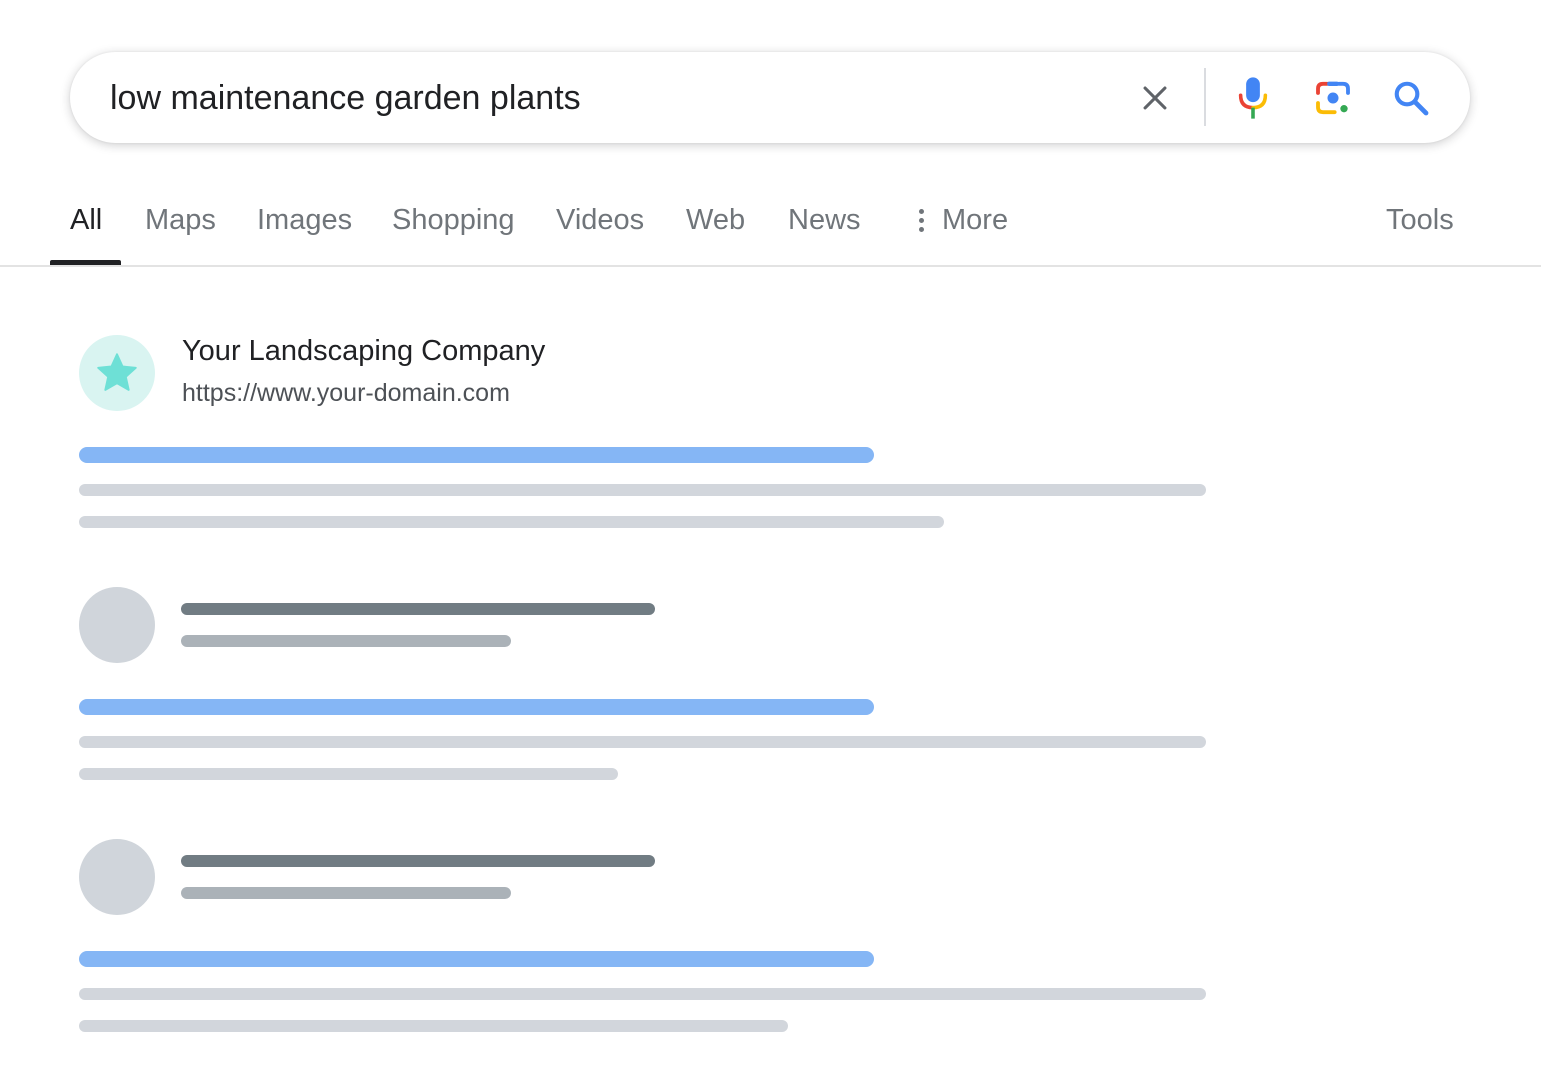 The image size is (1541, 1076). Describe the element at coordinates (600, 220) in the screenshot. I see `tab-videos: Videos` at that location.